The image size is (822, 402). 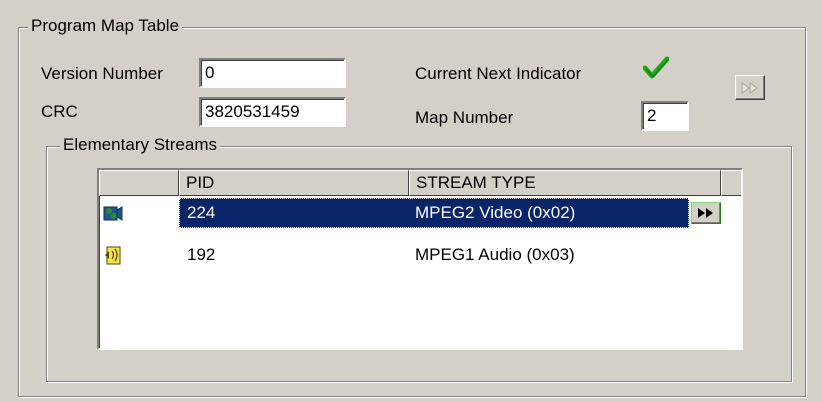 I want to click on pid-cell: 192, so click(x=201, y=254).